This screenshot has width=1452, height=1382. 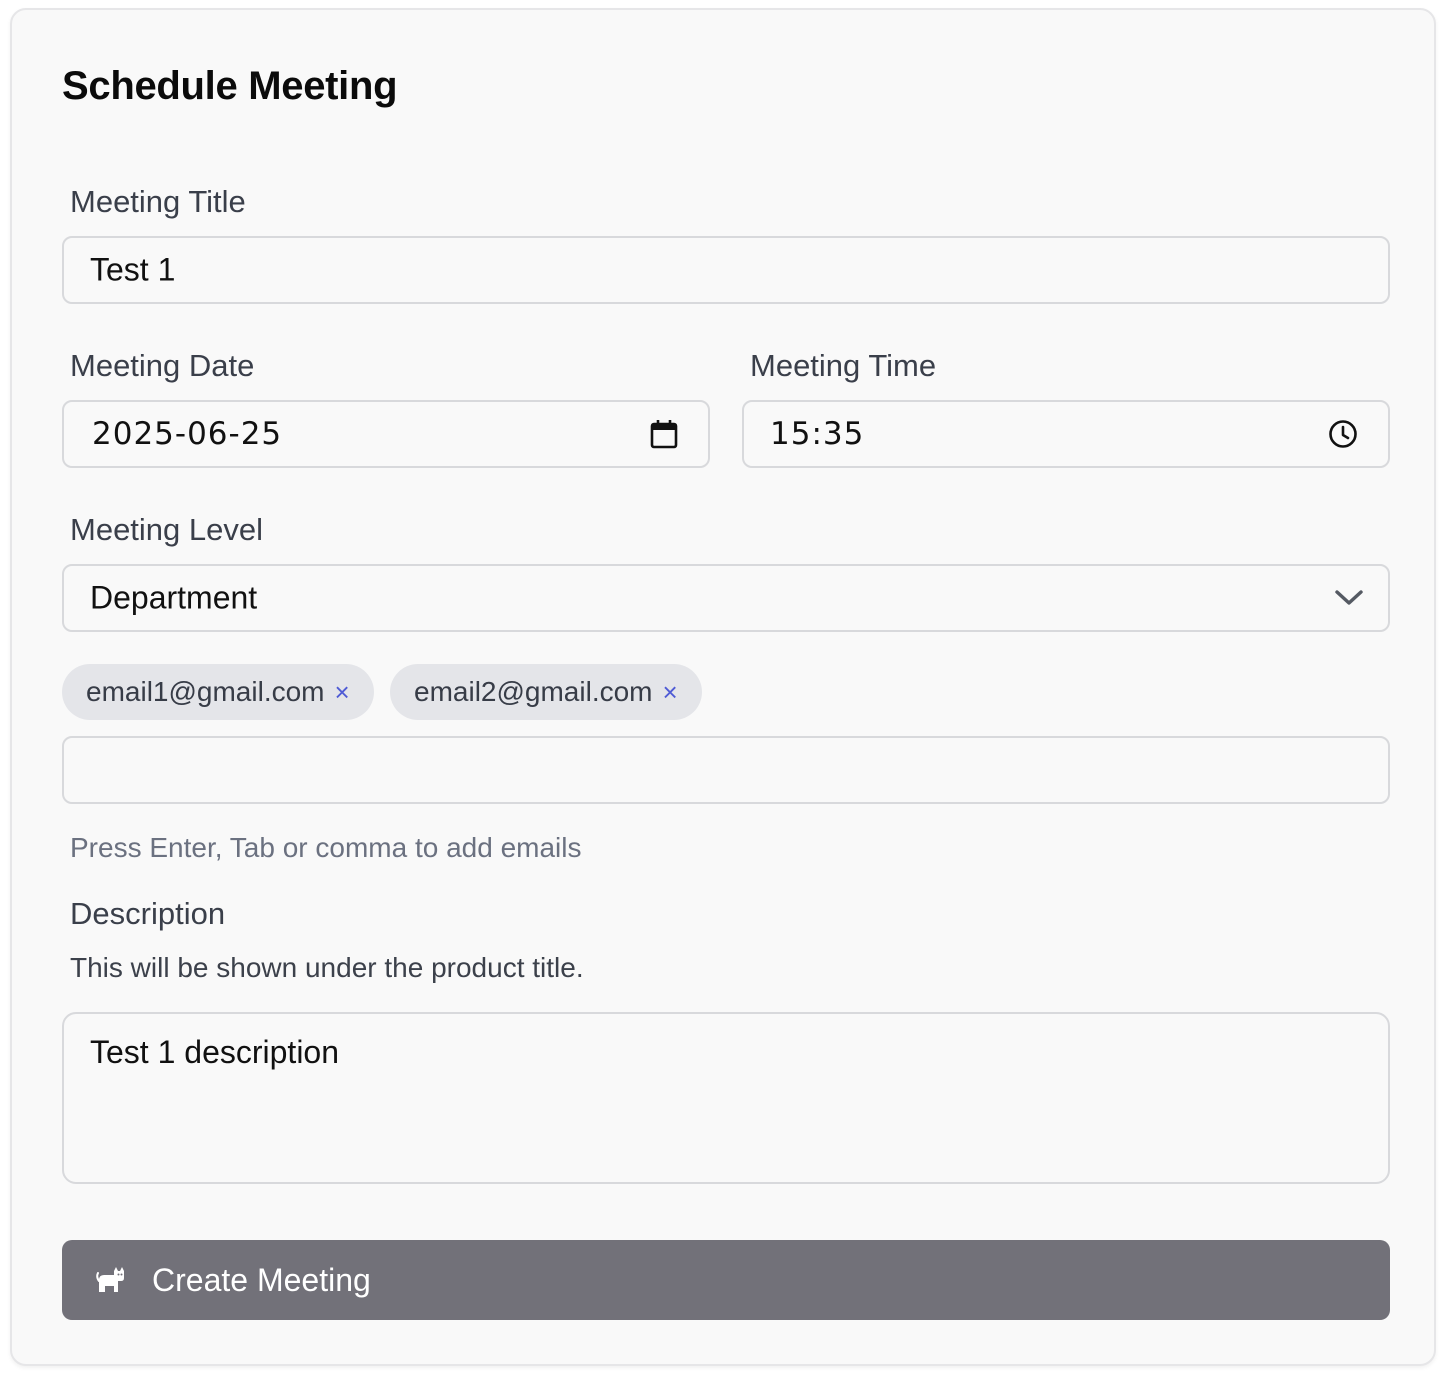 I want to click on meeting-title-value: Test 1, so click(x=133, y=269).